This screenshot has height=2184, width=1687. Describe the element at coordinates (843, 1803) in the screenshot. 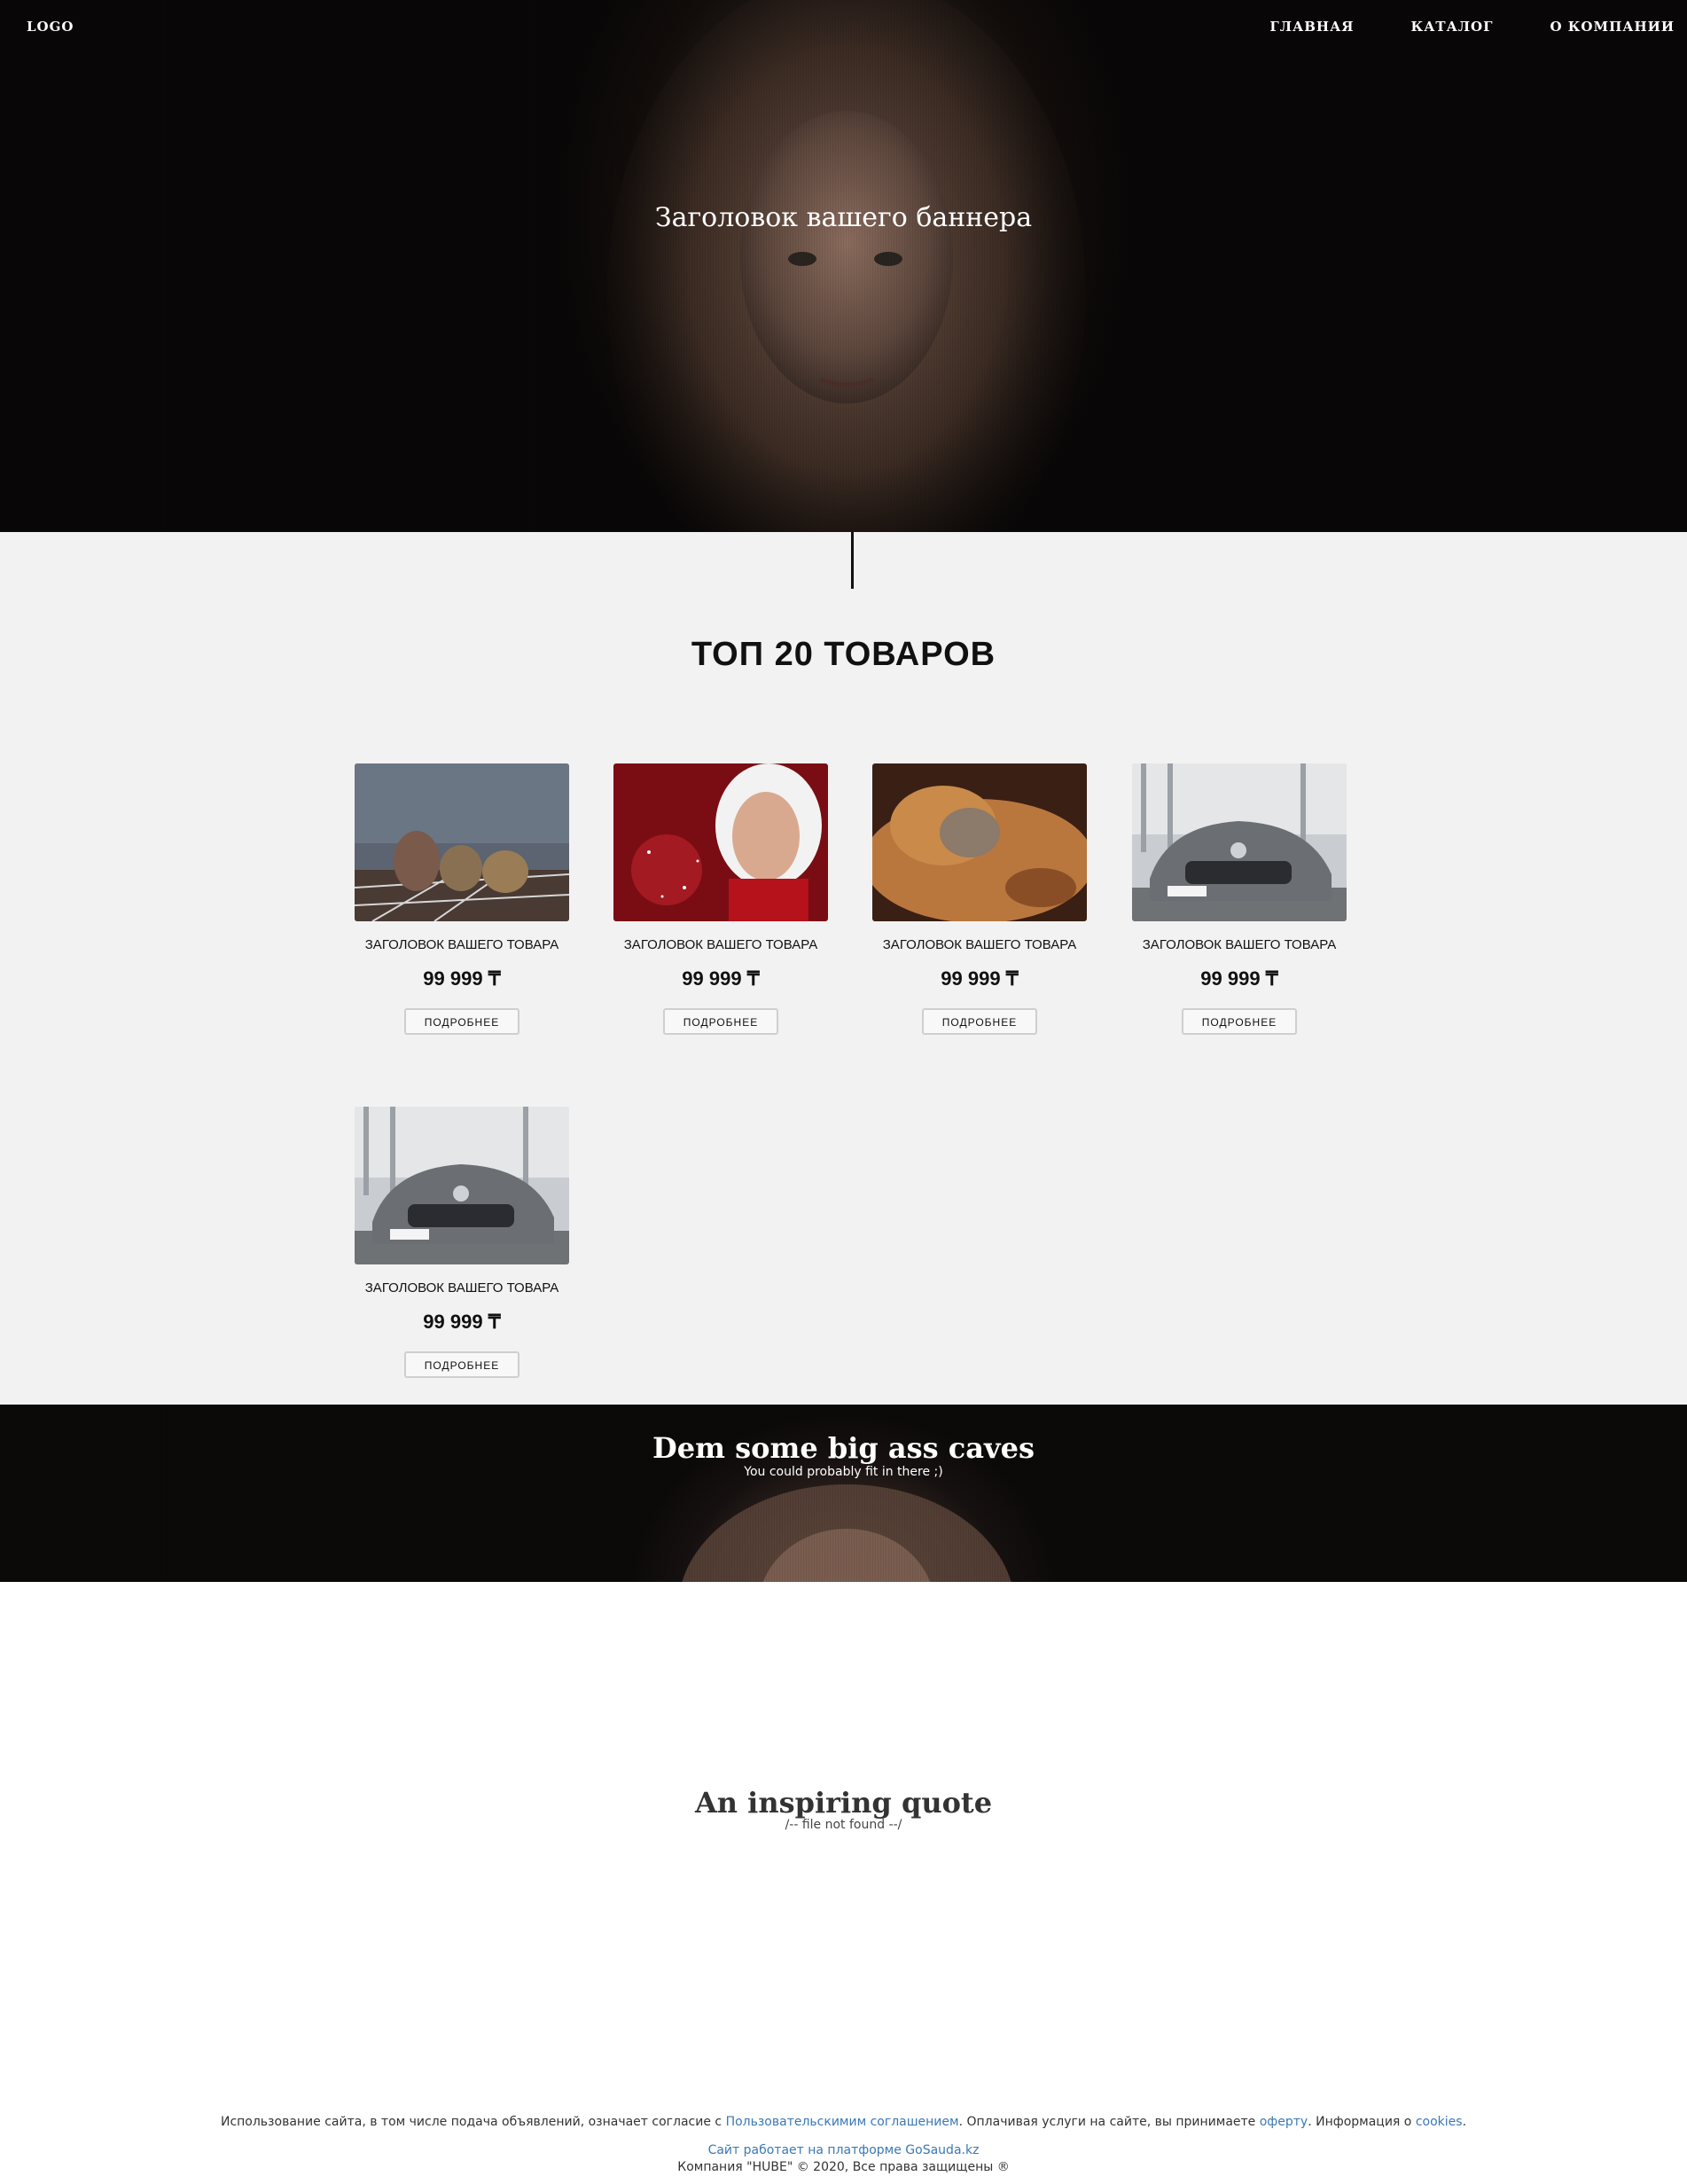

I see `quote-title: An inspiring quote` at that location.